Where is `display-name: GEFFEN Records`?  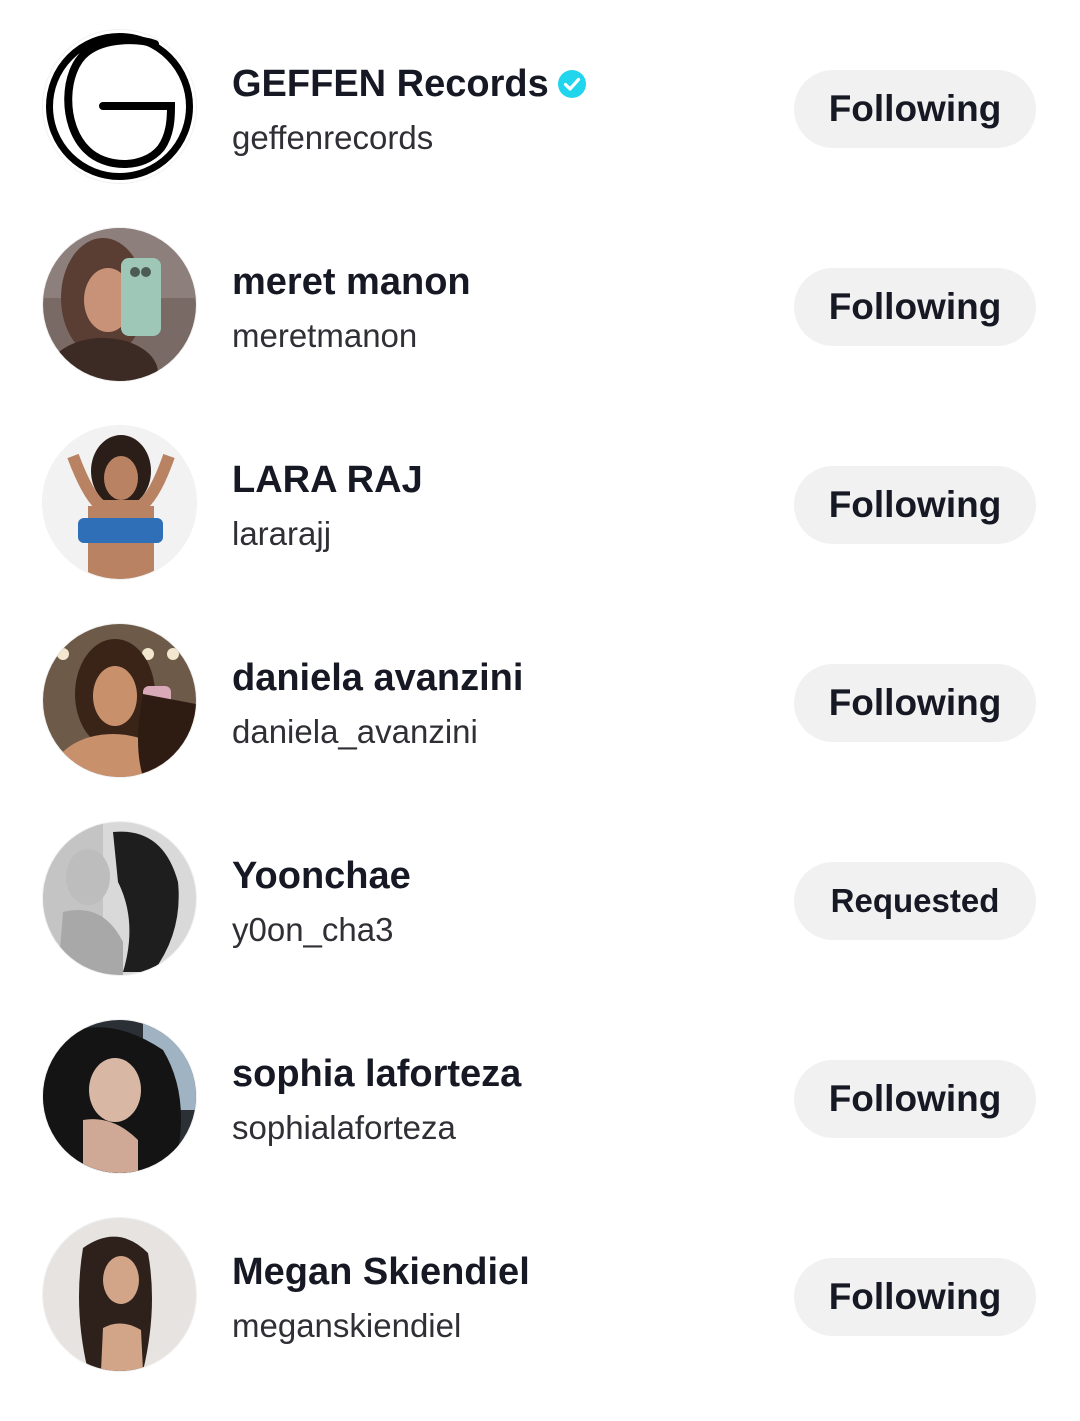 display-name: GEFFEN Records is located at coordinates (409, 84).